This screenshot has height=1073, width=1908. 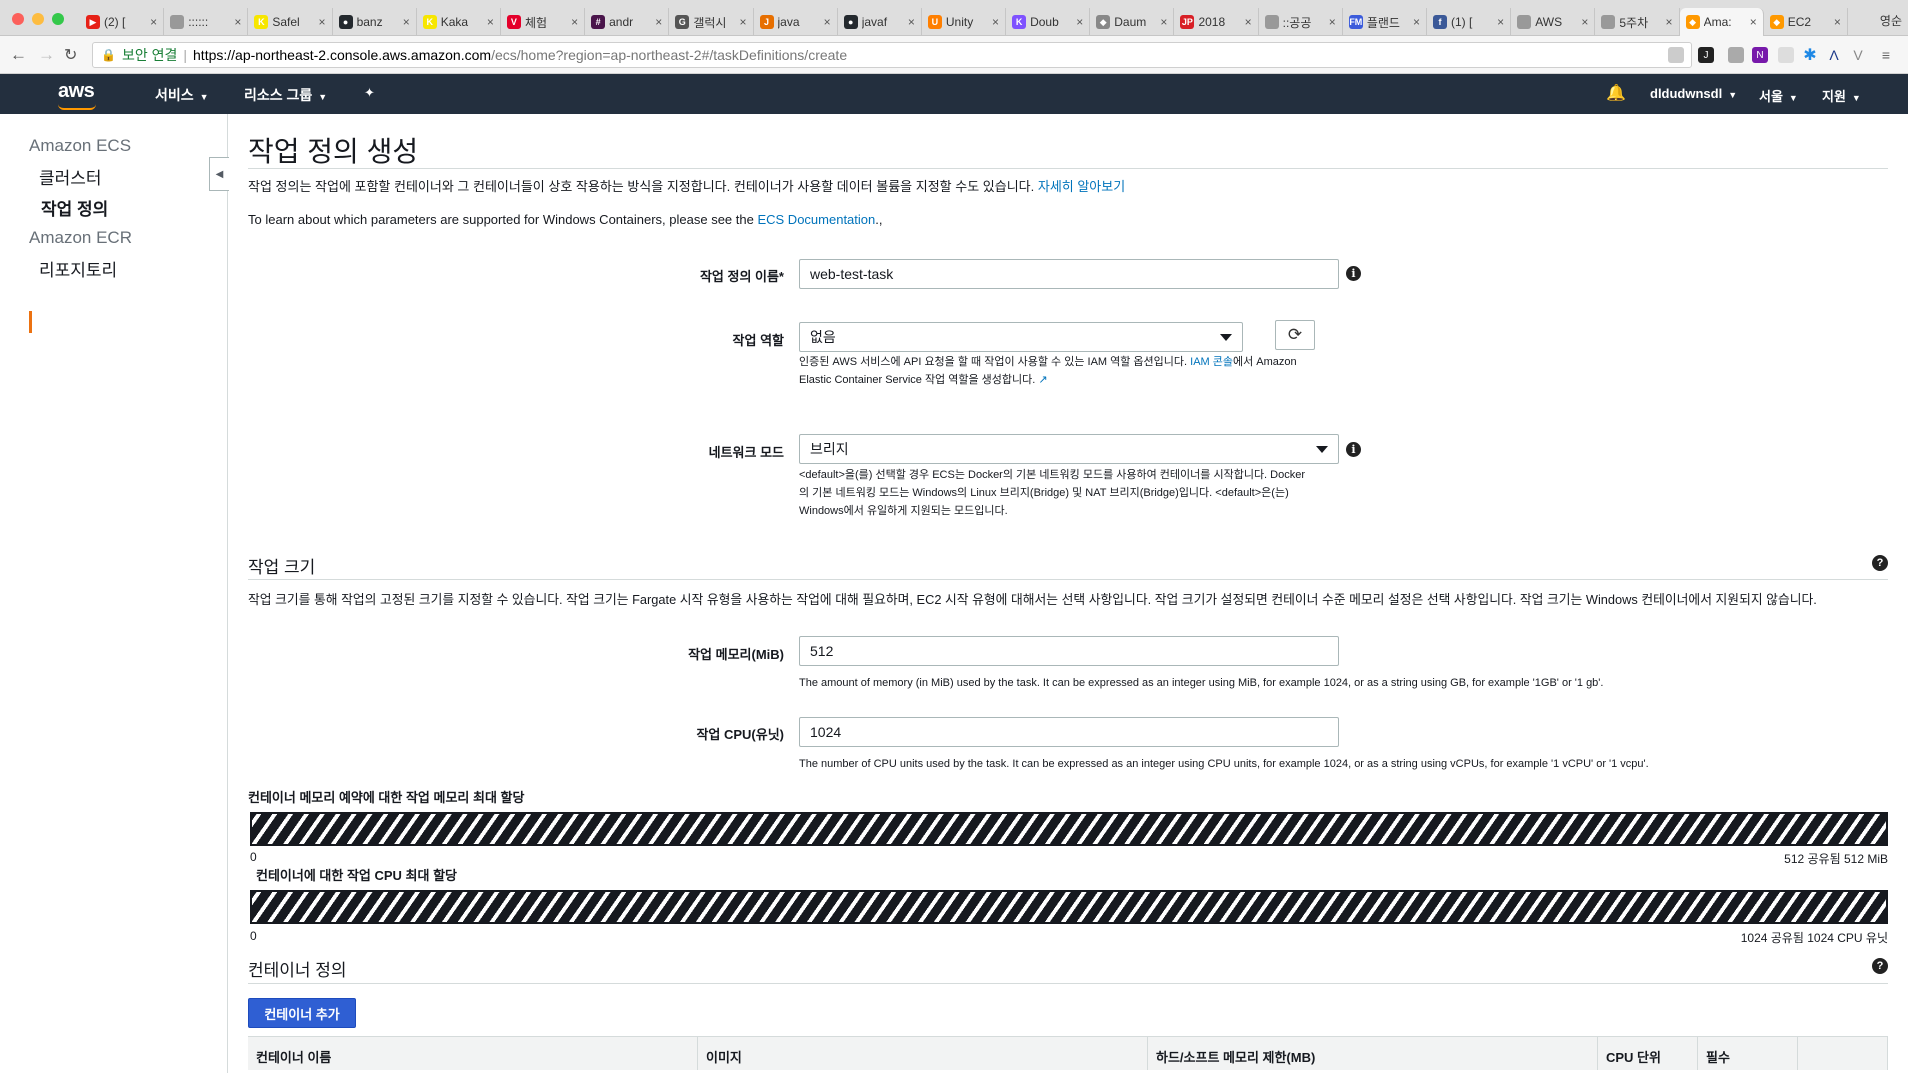 What do you see at coordinates (58, 19) in the screenshot?
I see `maximize-window-button` at bounding box center [58, 19].